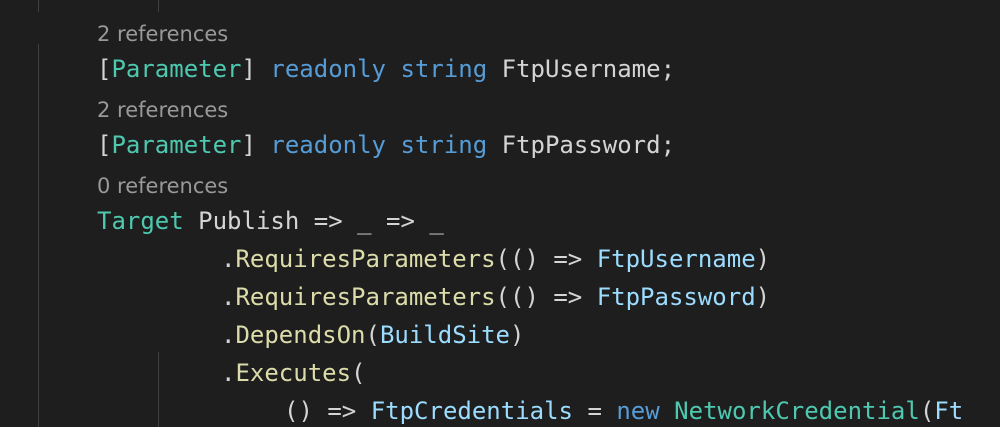 This screenshot has width=1000, height=427. I want to click on keyword-new: new, so click(638, 411).